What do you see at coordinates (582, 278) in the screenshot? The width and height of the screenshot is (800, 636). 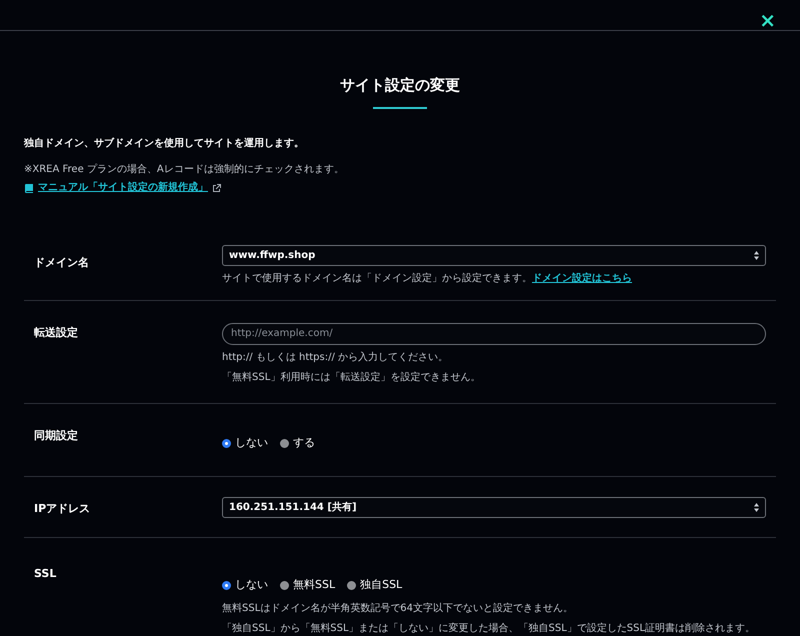 I see `domain-settings-link: ドメイン設定はこちら` at bounding box center [582, 278].